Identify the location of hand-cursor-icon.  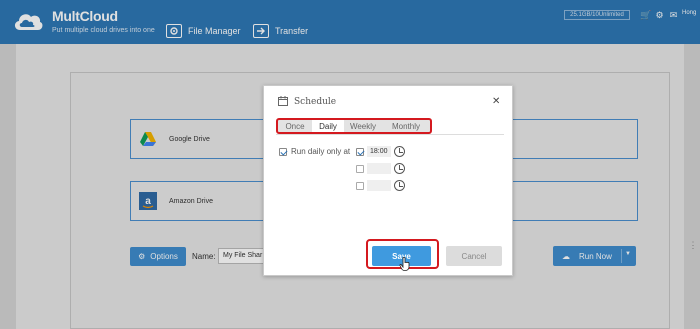
(404, 264).